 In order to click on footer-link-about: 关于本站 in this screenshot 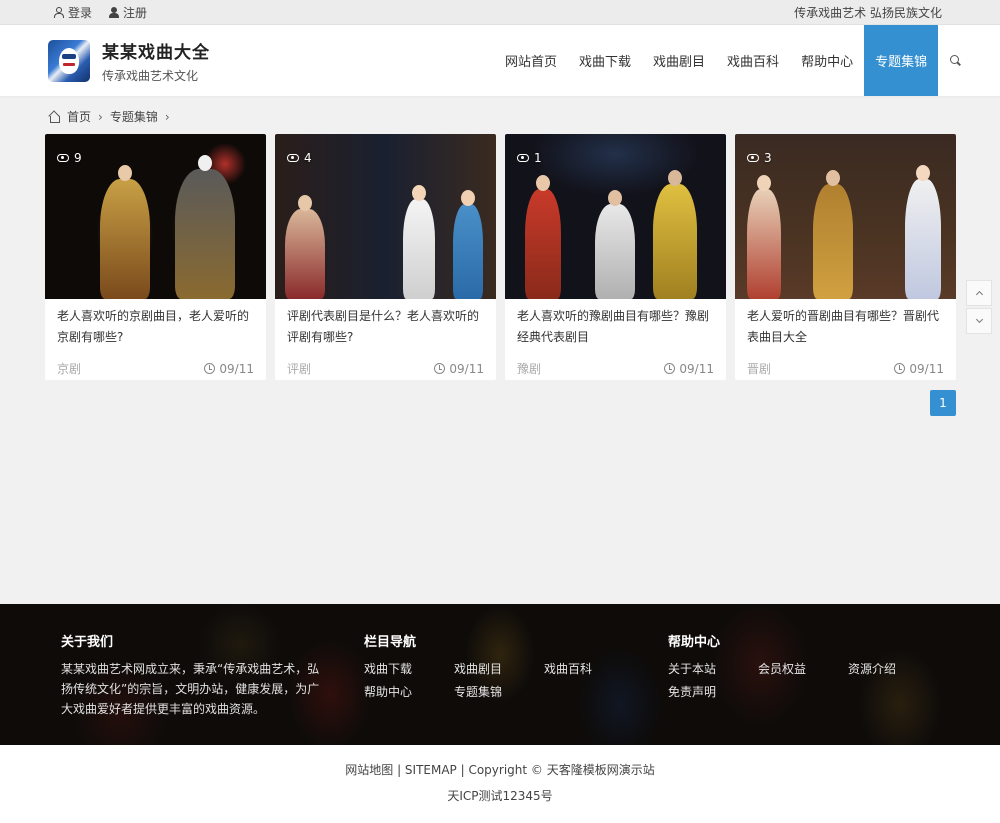, I will do `click(713, 669)`.